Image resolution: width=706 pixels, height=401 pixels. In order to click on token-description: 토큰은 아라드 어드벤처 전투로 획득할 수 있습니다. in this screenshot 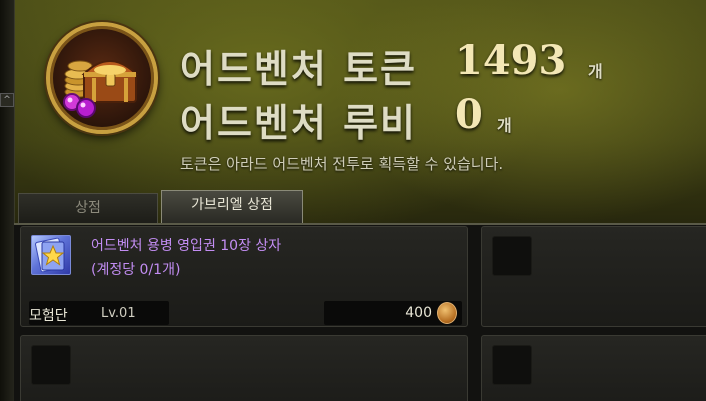, I will do `click(342, 164)`.